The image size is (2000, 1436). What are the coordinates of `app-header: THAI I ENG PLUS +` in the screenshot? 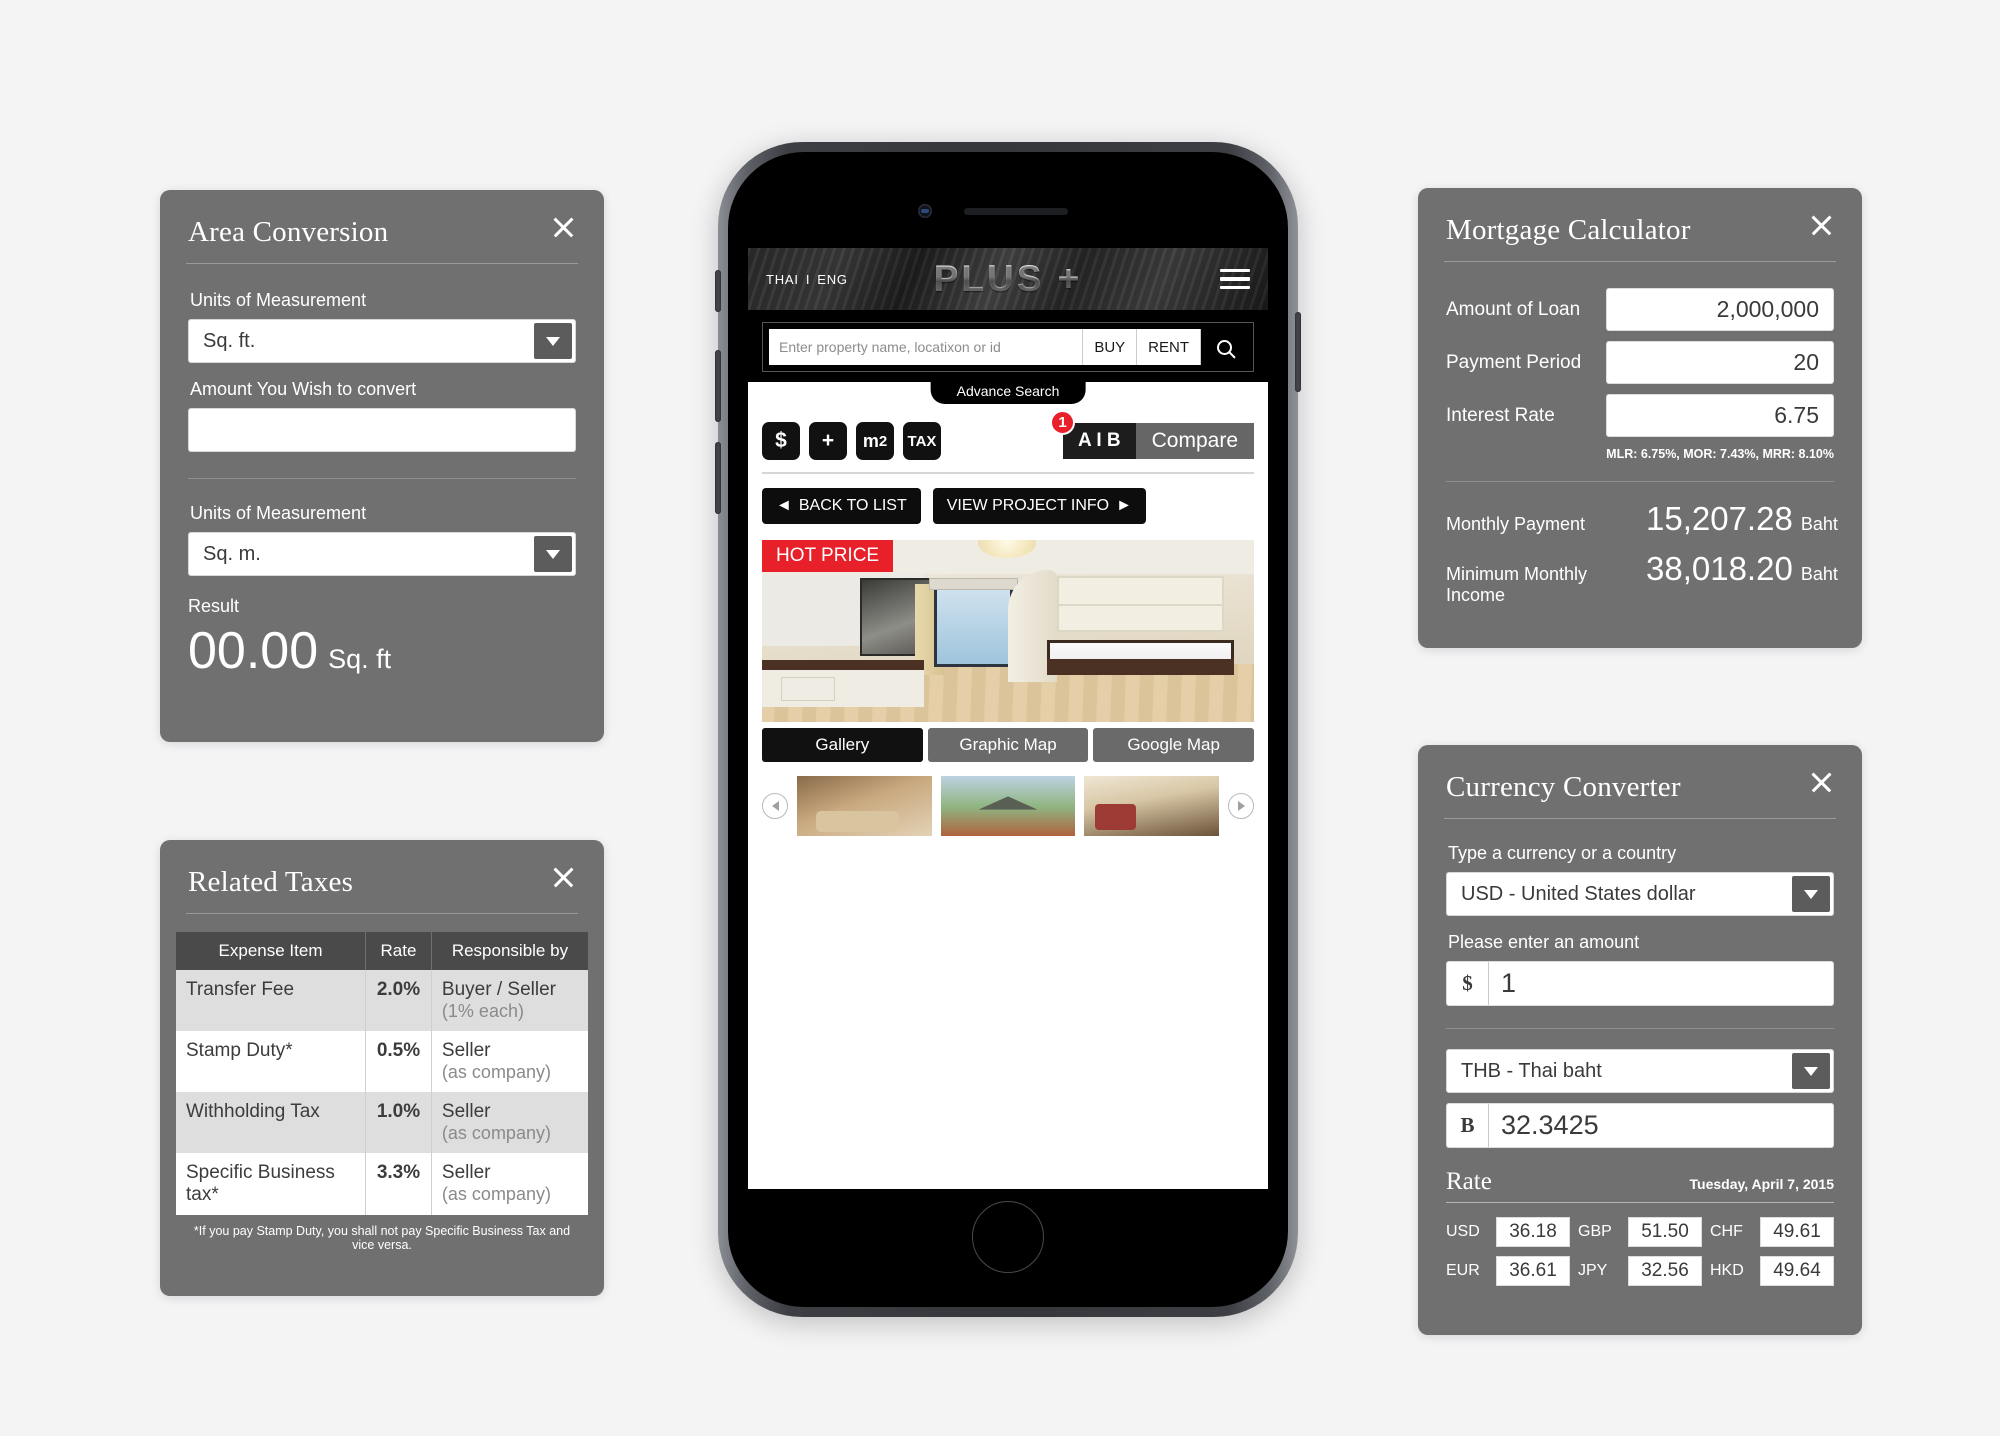 It's located at (1008, 279).